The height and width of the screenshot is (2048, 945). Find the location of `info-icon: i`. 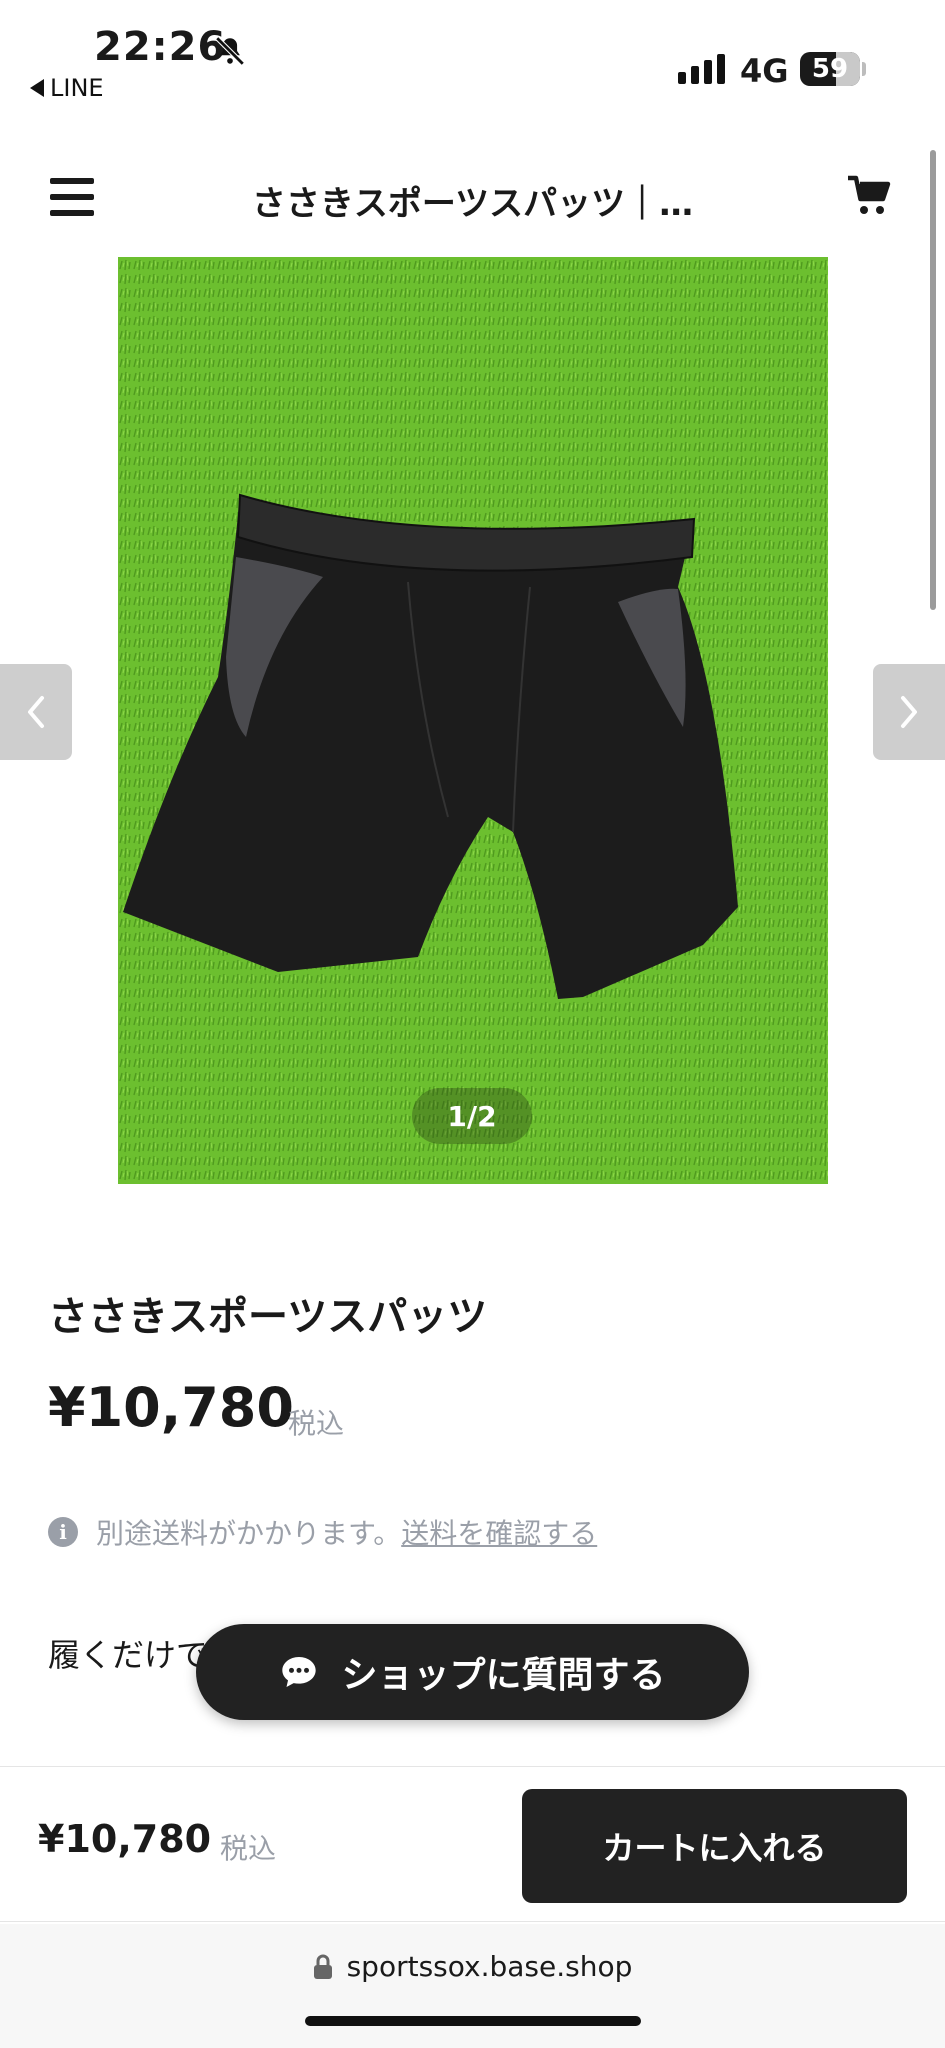

info-icon: i is located at coordinates (63, 1532).